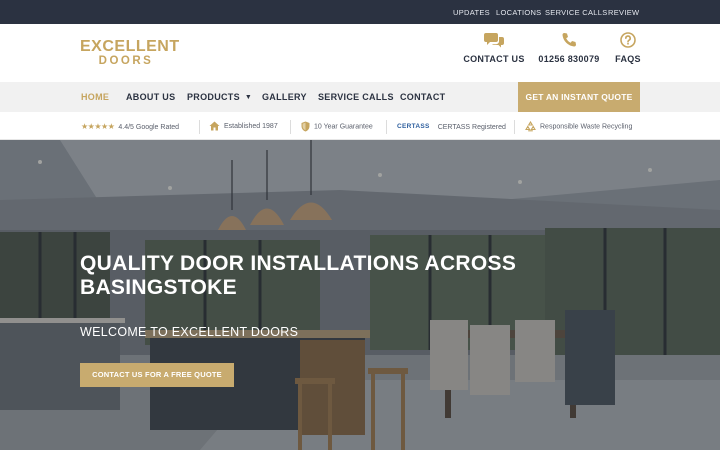 The height and width of the screenshot is (450, 720). I want to click on instant-quote-button: GET AN INSTANT QUOTE, so click(579, 97).